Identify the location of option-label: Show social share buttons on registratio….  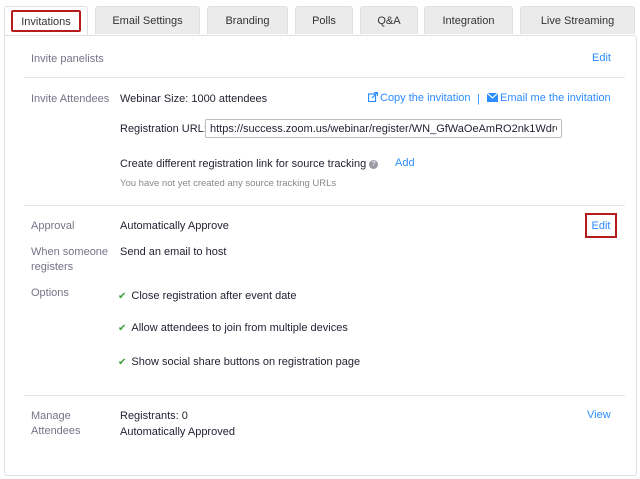
(246, 362).